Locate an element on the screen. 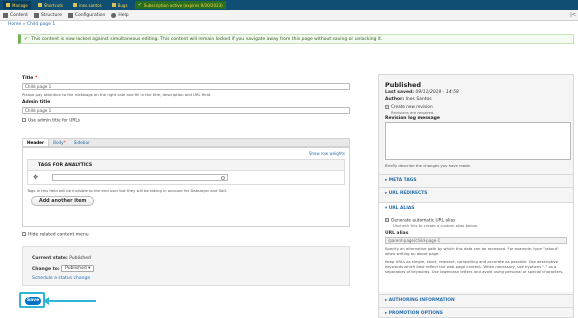 This screenshot has height=318, width=578. published-title: Published is located at coordinates (403, 85).